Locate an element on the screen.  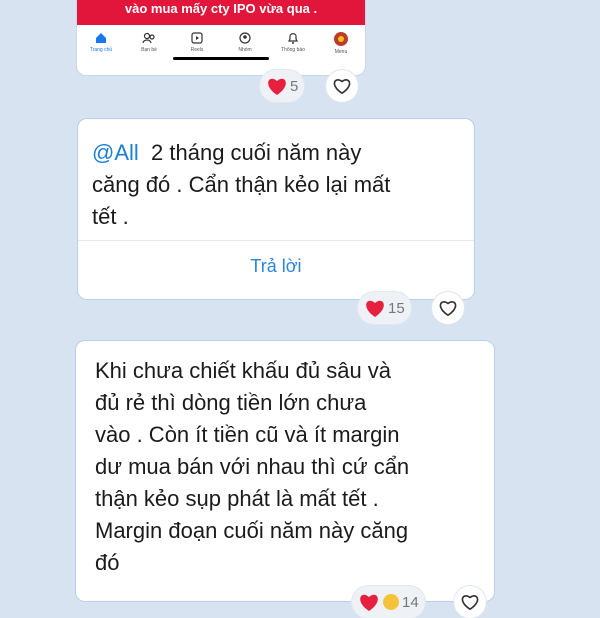
nav-reels: Reels is located at coordinates (197, 40).